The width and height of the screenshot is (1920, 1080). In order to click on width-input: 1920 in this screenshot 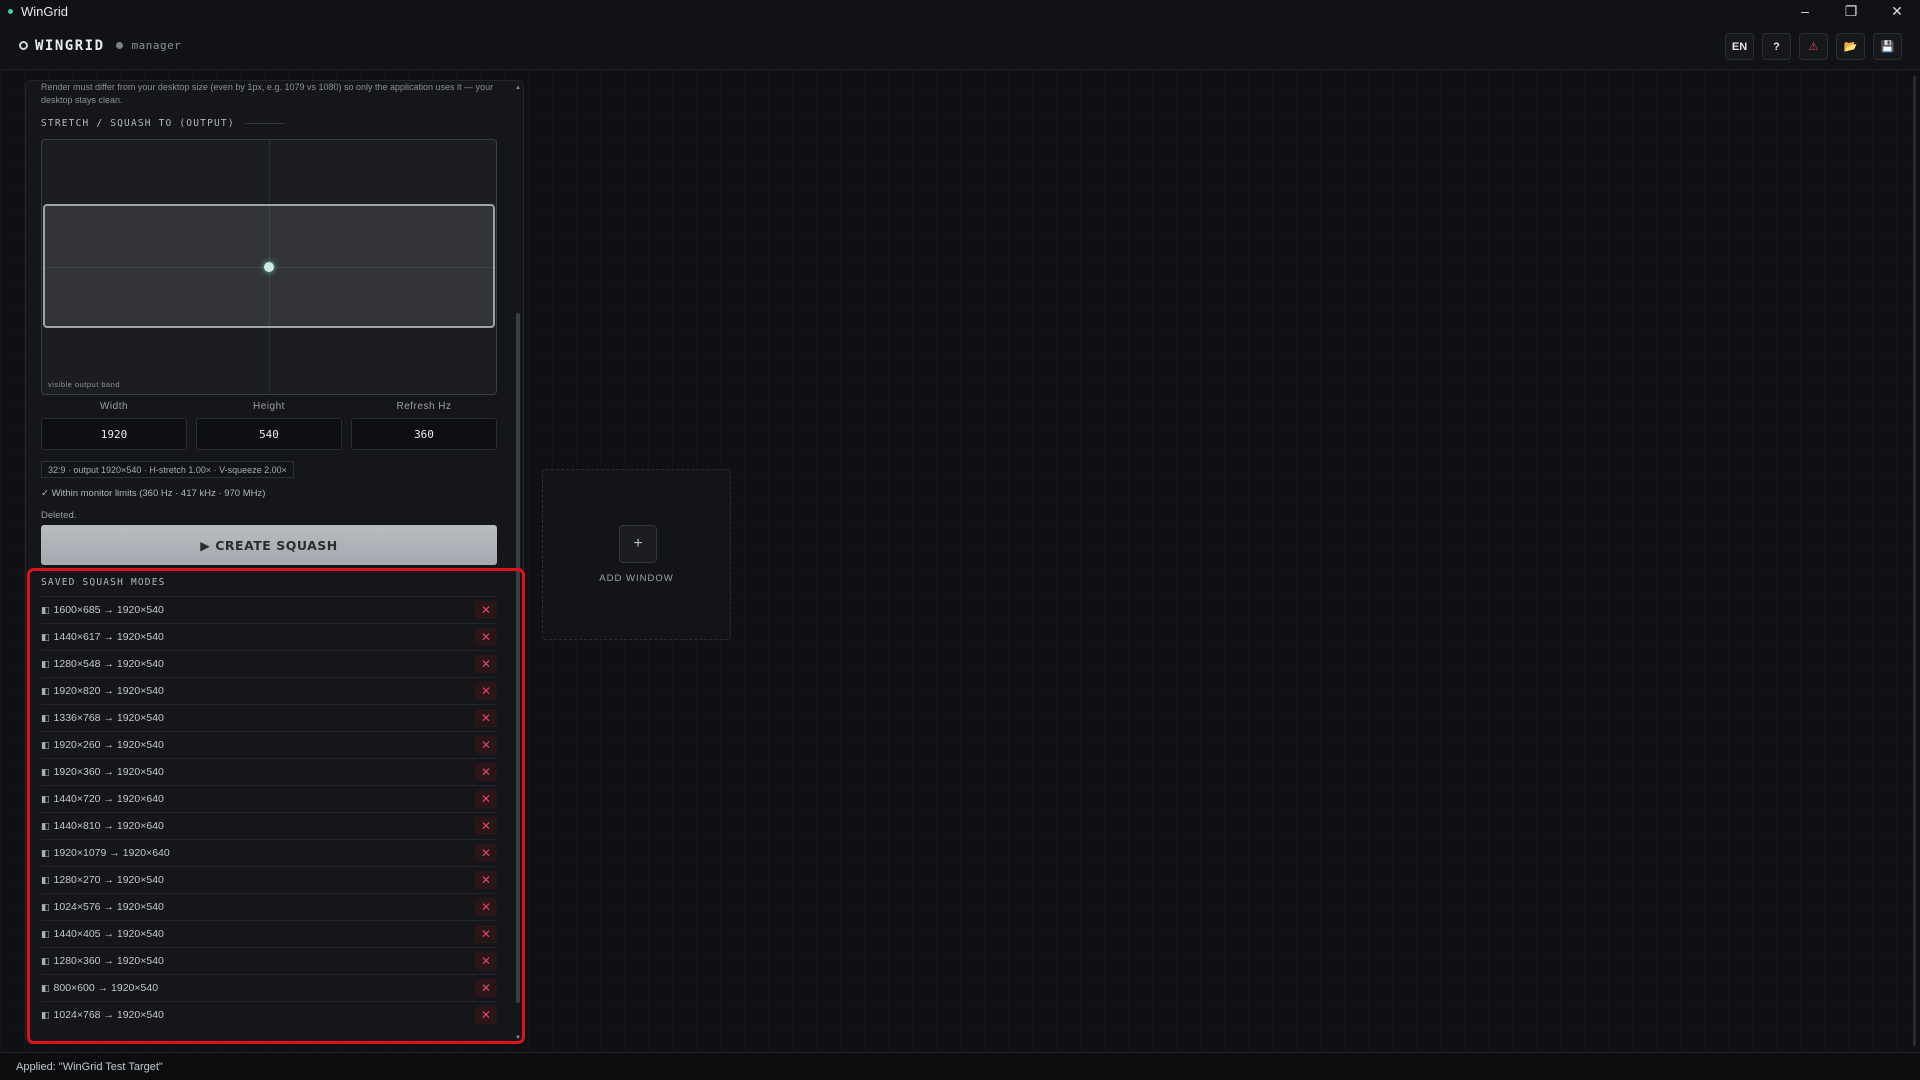, I will do `click(114, 434)`.